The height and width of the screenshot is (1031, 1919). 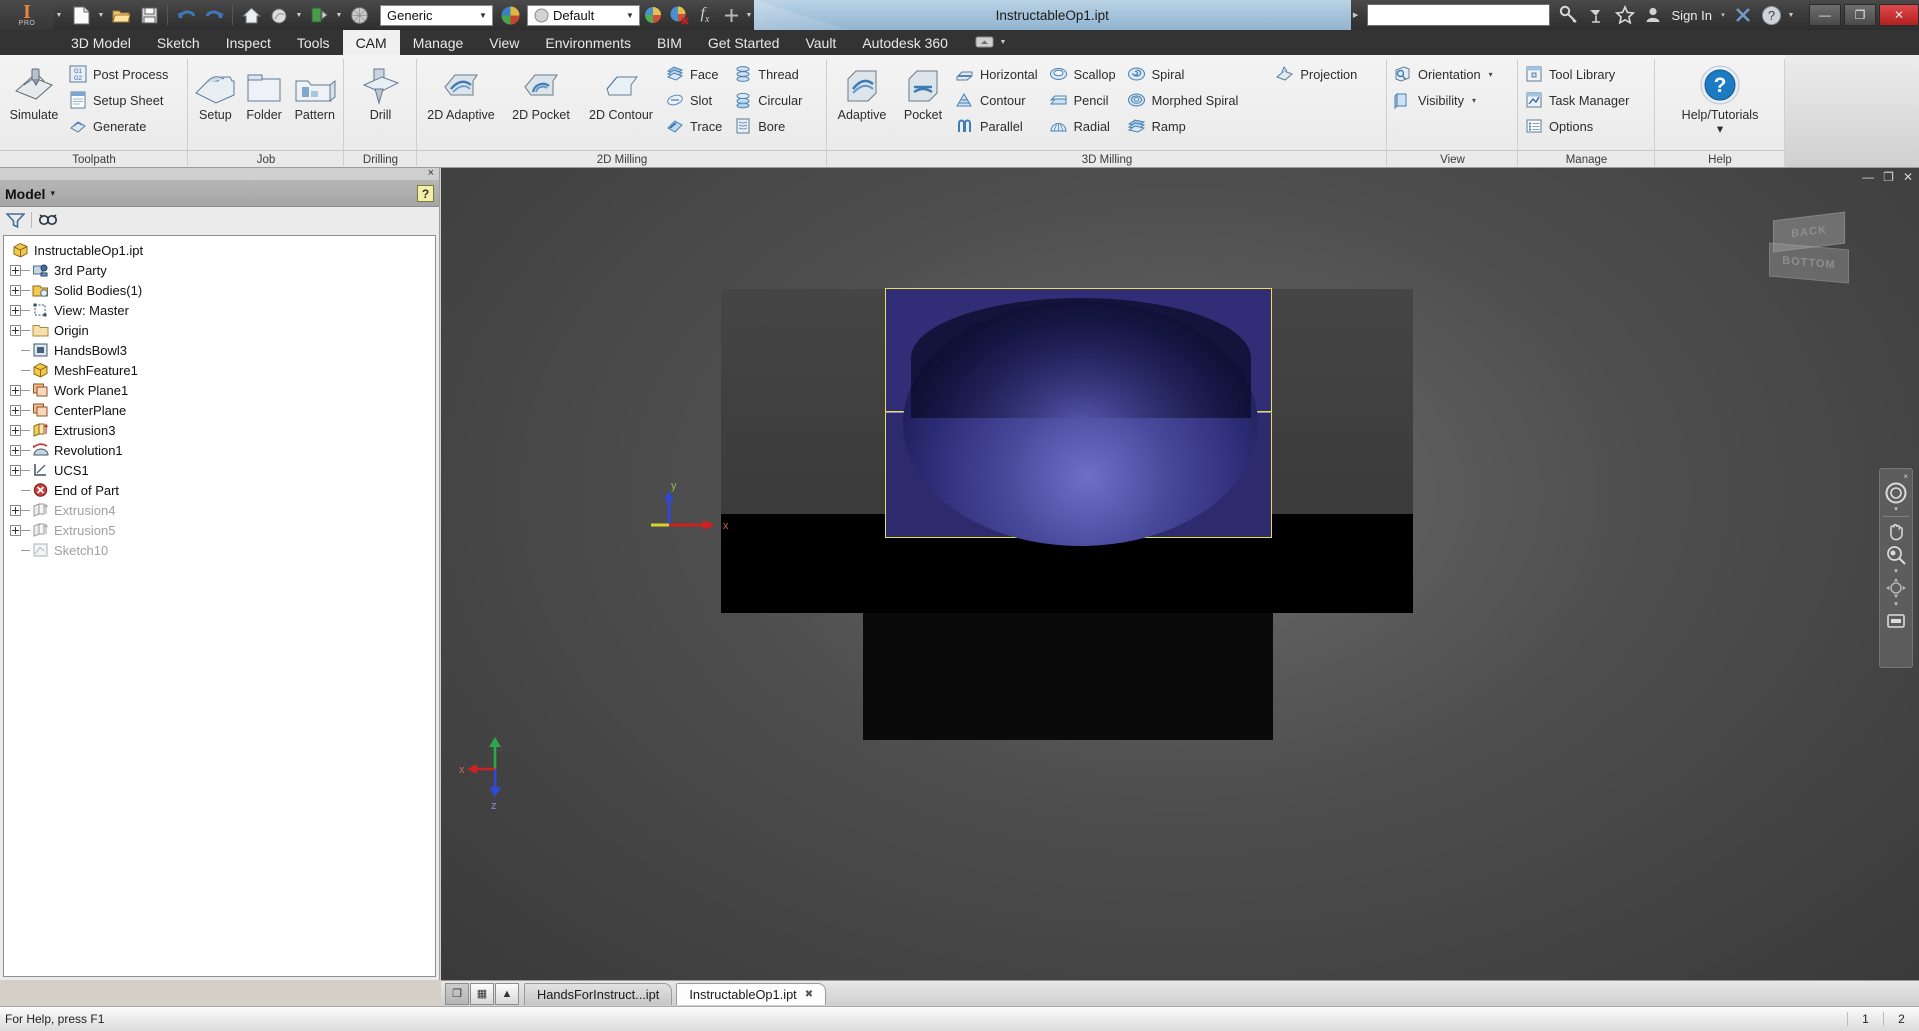 I want to click on appearance-combo-caret-icon: ▼, so click(x=630, y=15).